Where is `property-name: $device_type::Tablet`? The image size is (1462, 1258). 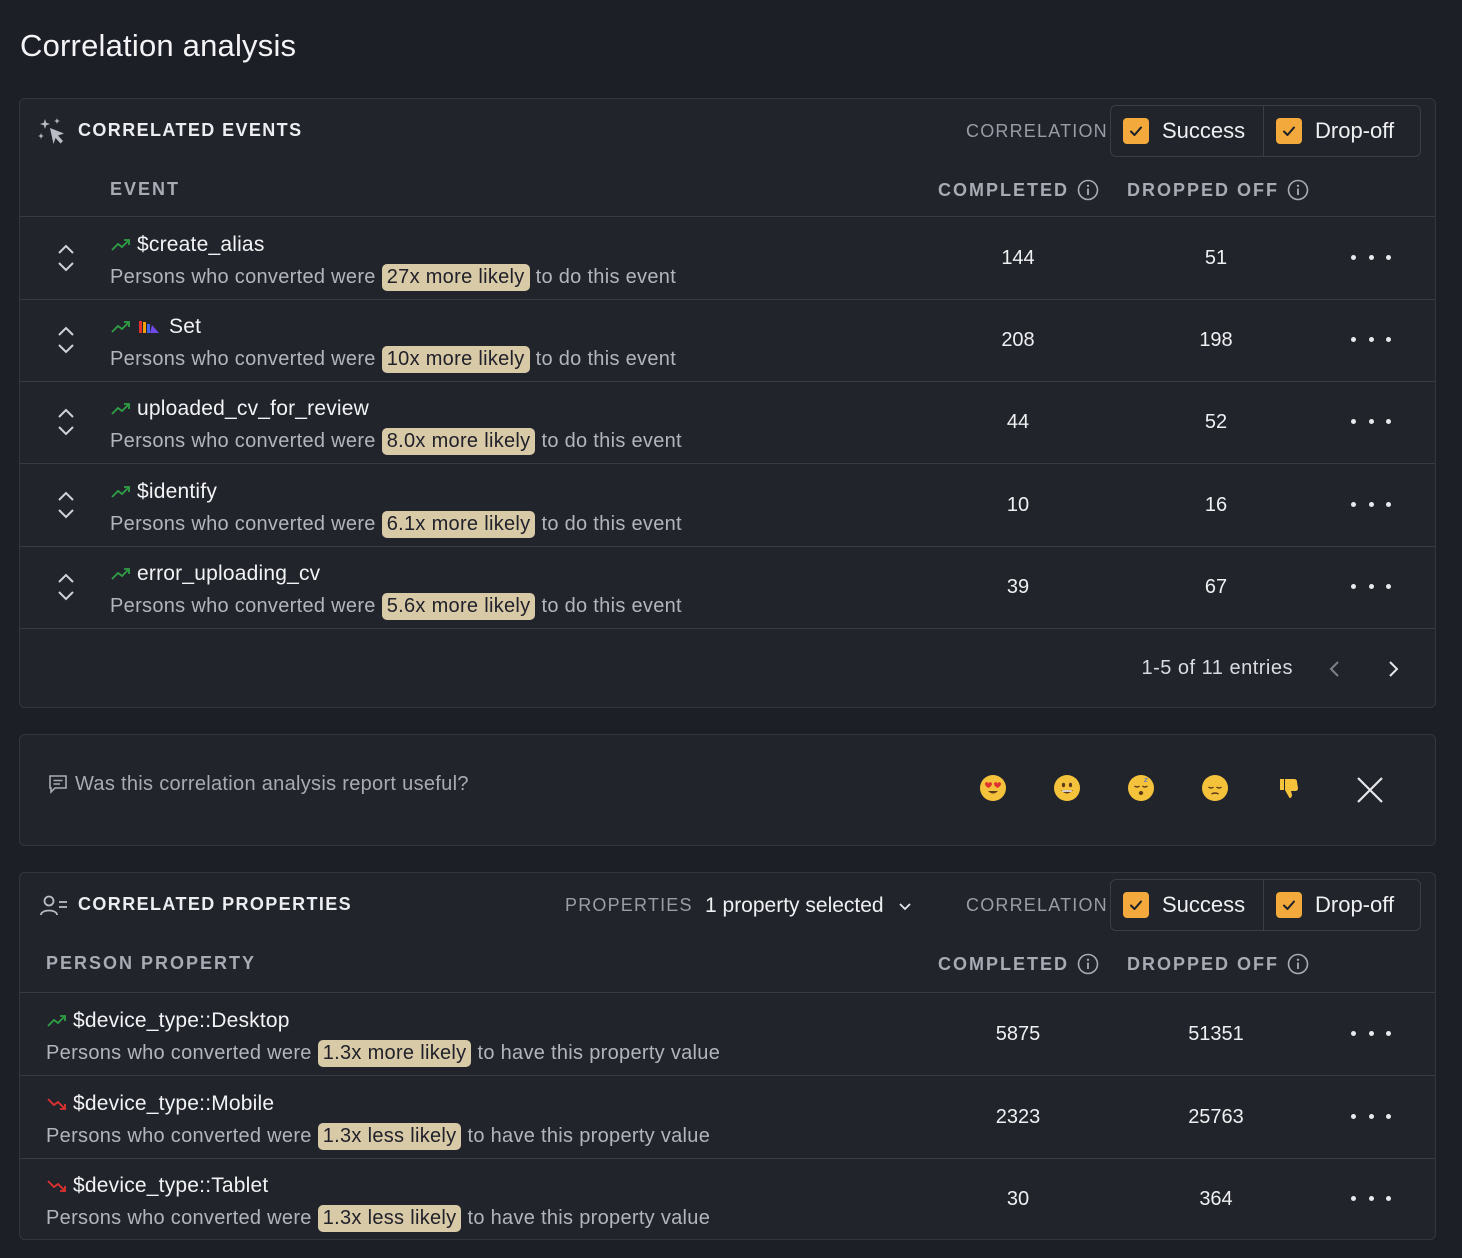
property-name: $device_type::Tablet is located at coordinates (157, 1186).